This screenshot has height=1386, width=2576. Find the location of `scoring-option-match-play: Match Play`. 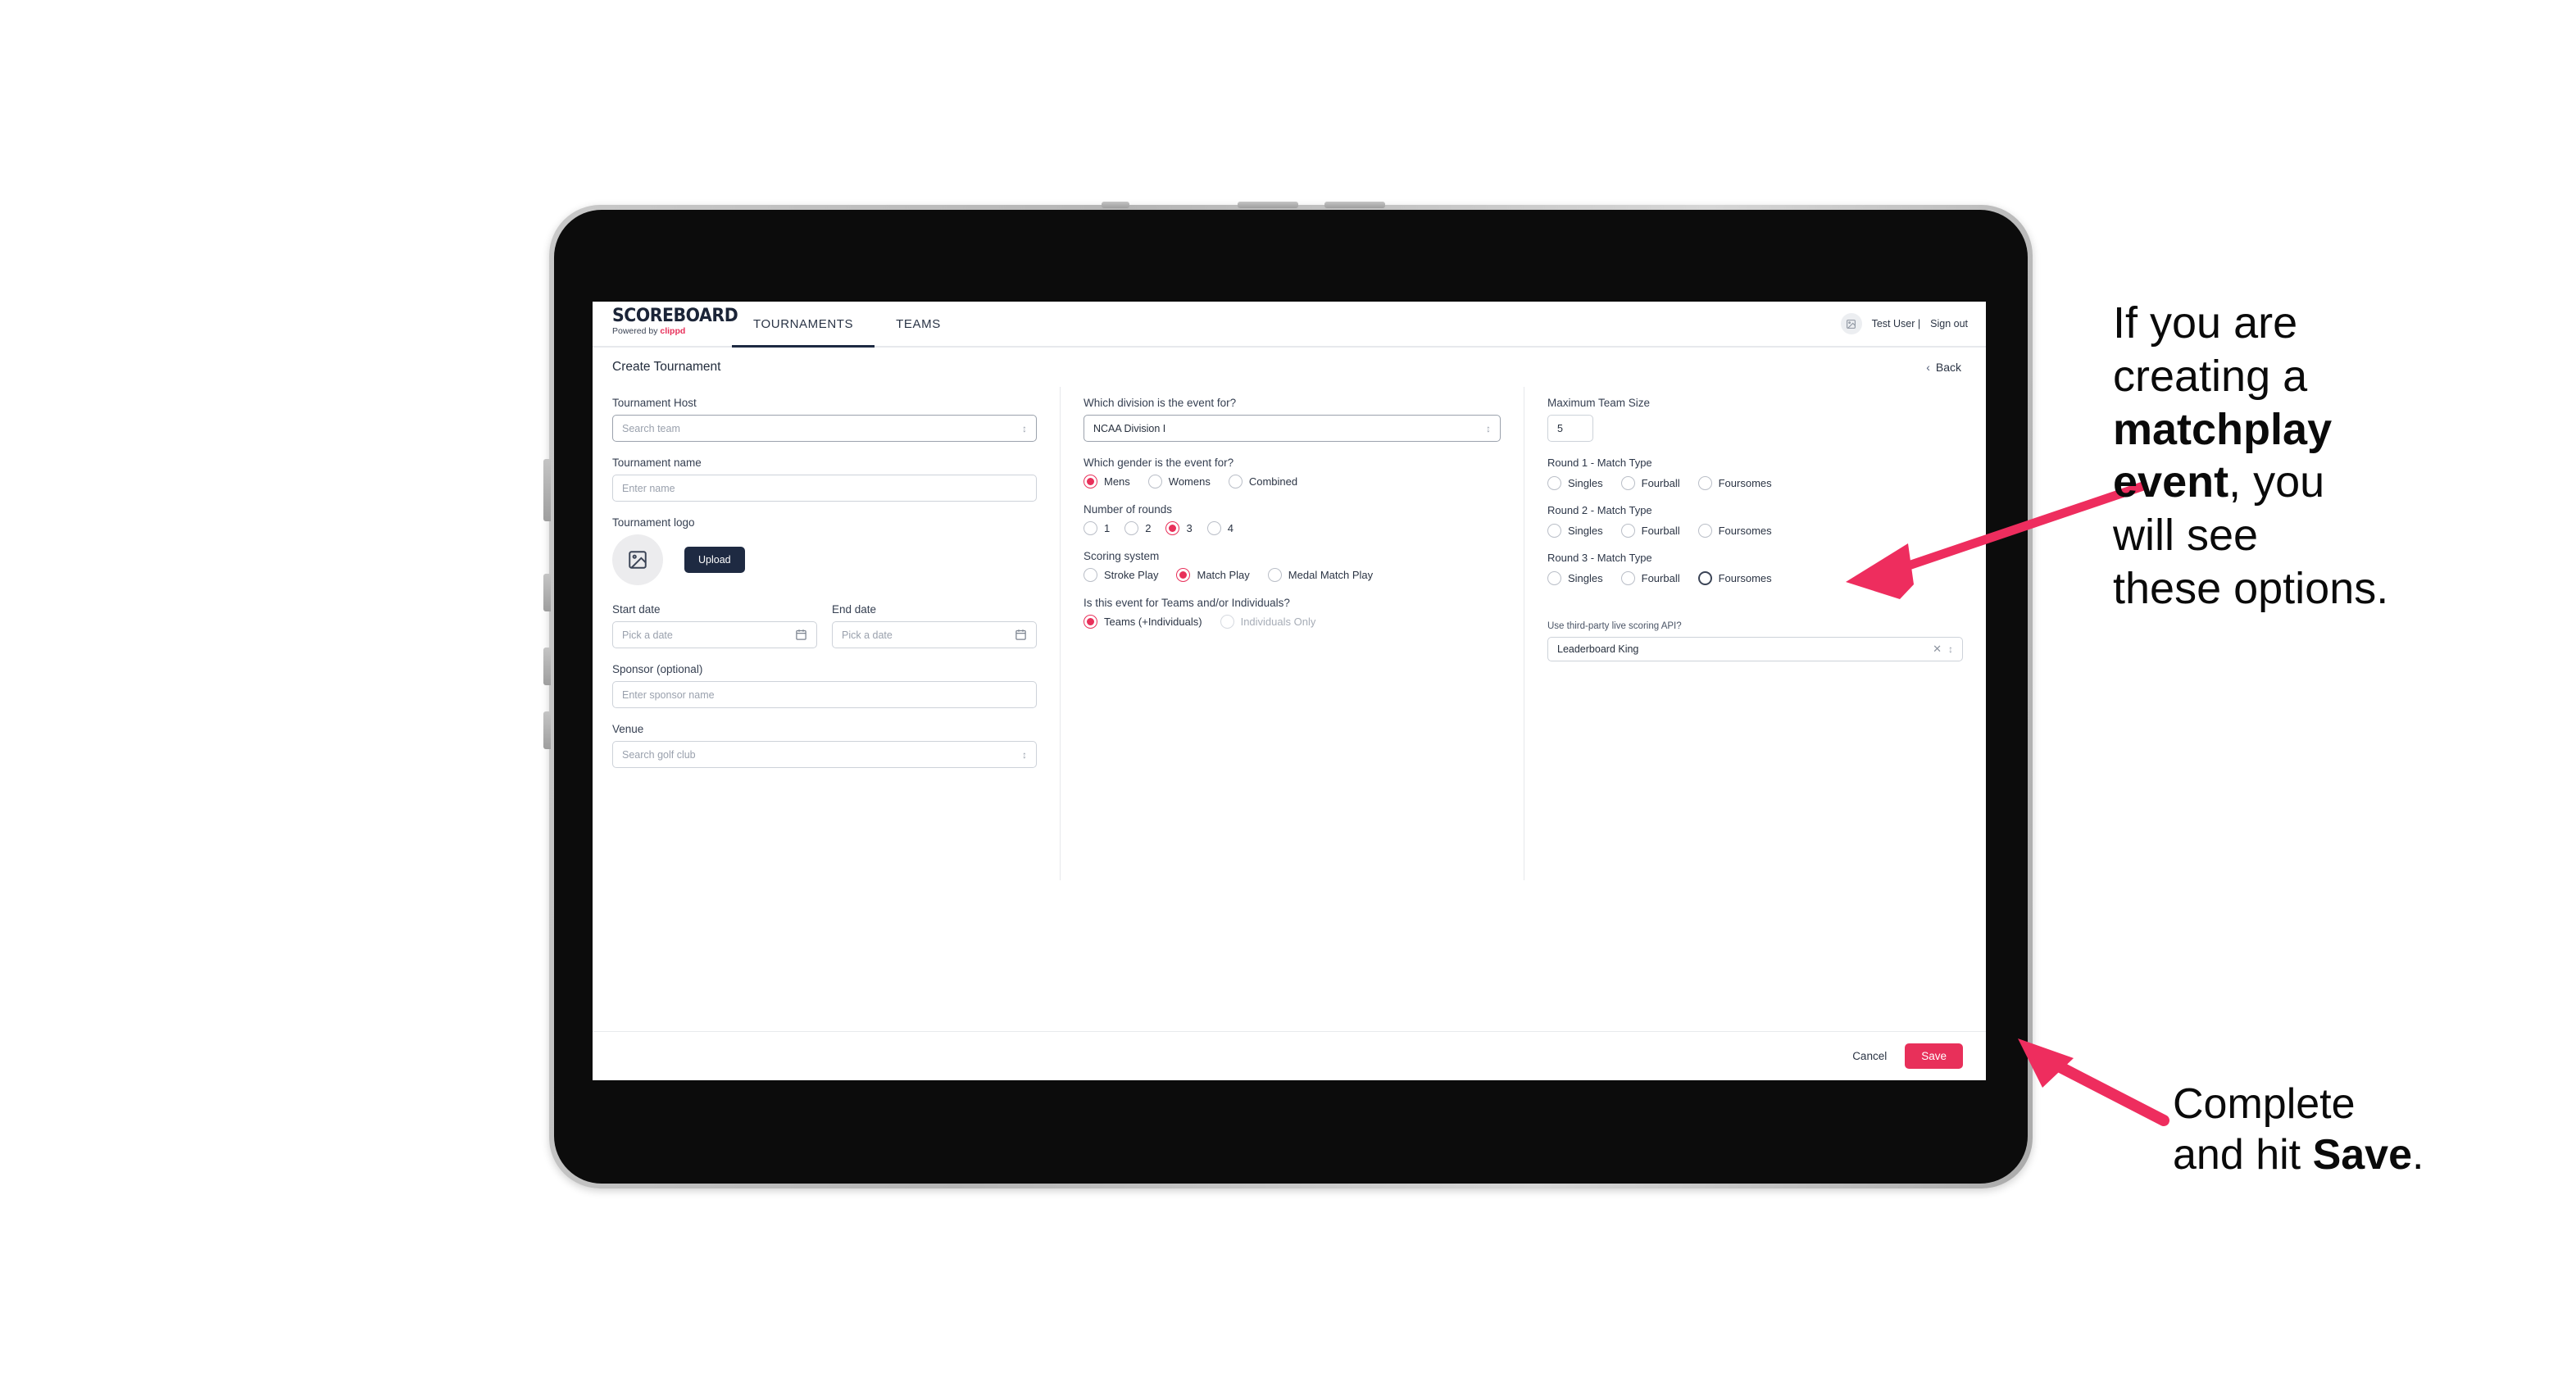

scoring-option-match-play: Match Play is located at coordinates (1213, 575).